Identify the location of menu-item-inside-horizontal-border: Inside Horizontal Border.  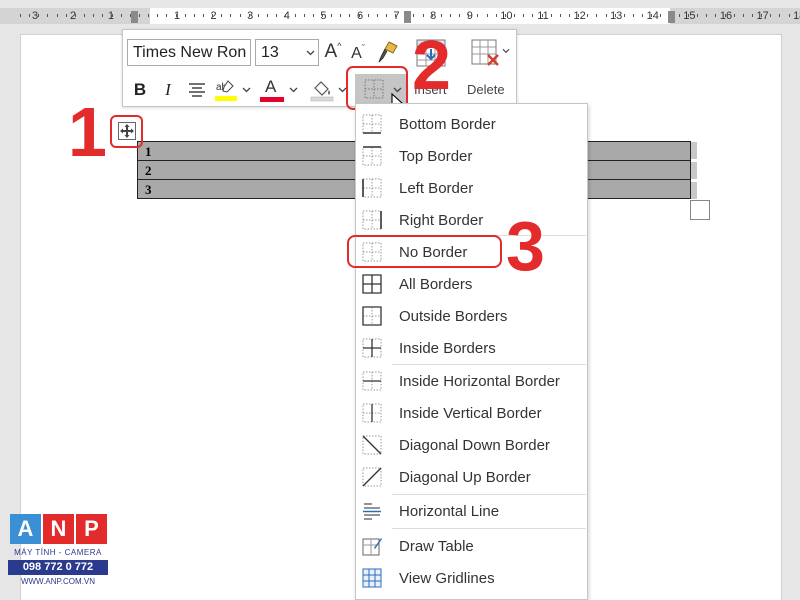
(471, 381).